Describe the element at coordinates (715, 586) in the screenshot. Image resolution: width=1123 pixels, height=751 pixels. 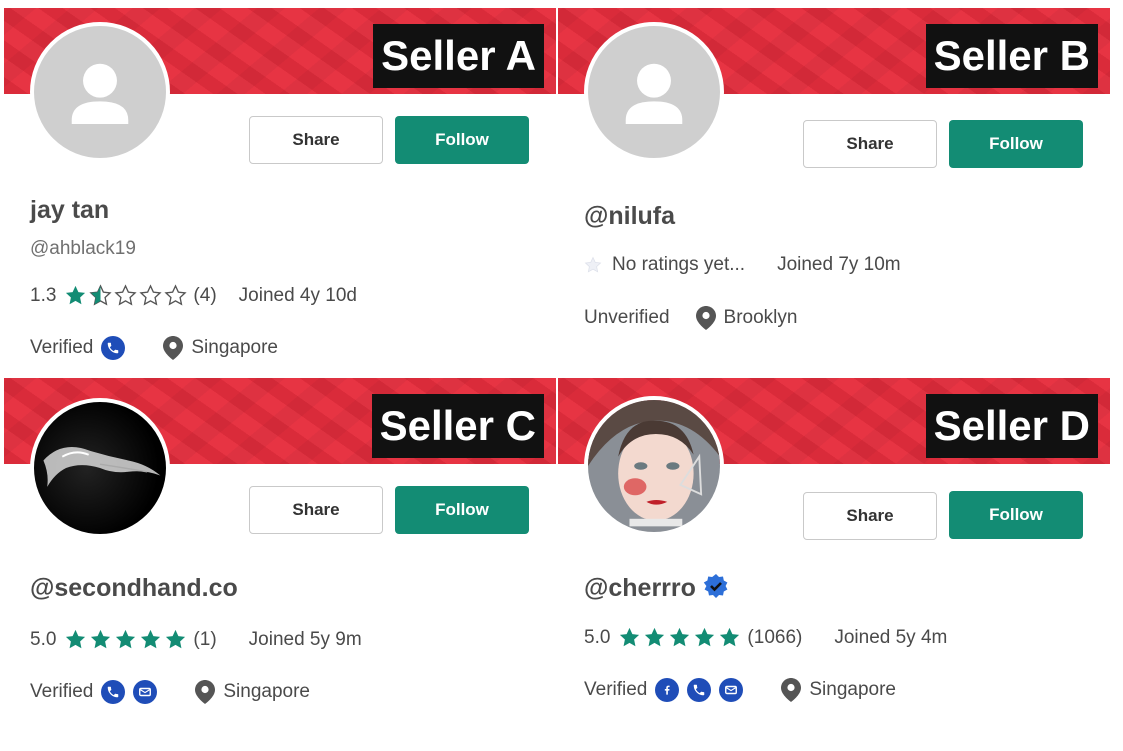
I see `verified-badge-icon` at that location.